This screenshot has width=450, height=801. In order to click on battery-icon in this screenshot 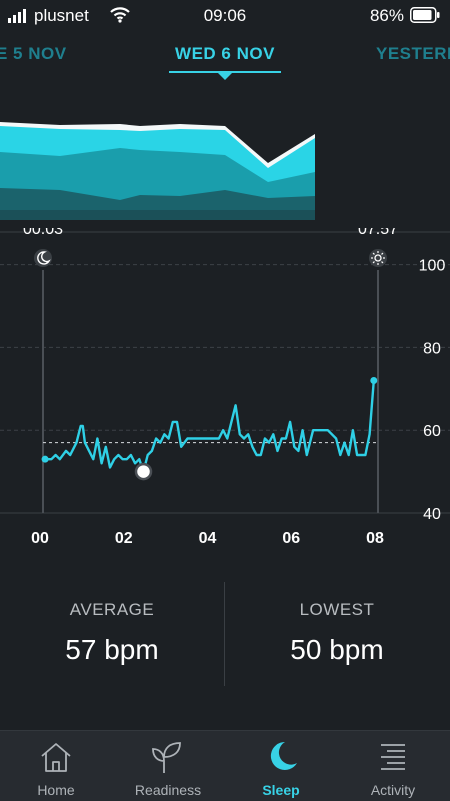, I will do `click(425, 15)`.